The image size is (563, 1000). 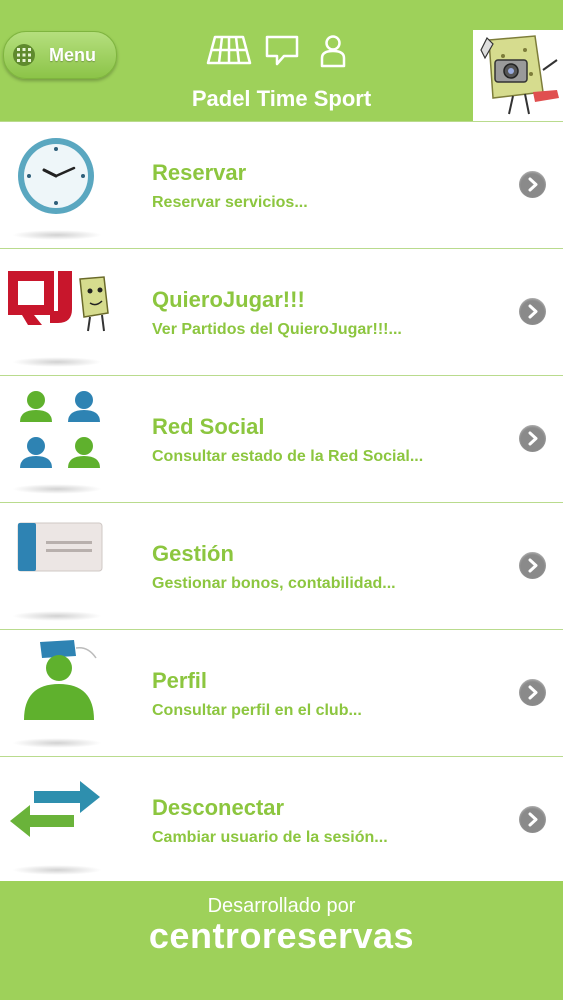 What do you see at coordinates (62, 312) in the screenshot?
I see `quierojugar-logo-icon` at bounding box center [62, 312].